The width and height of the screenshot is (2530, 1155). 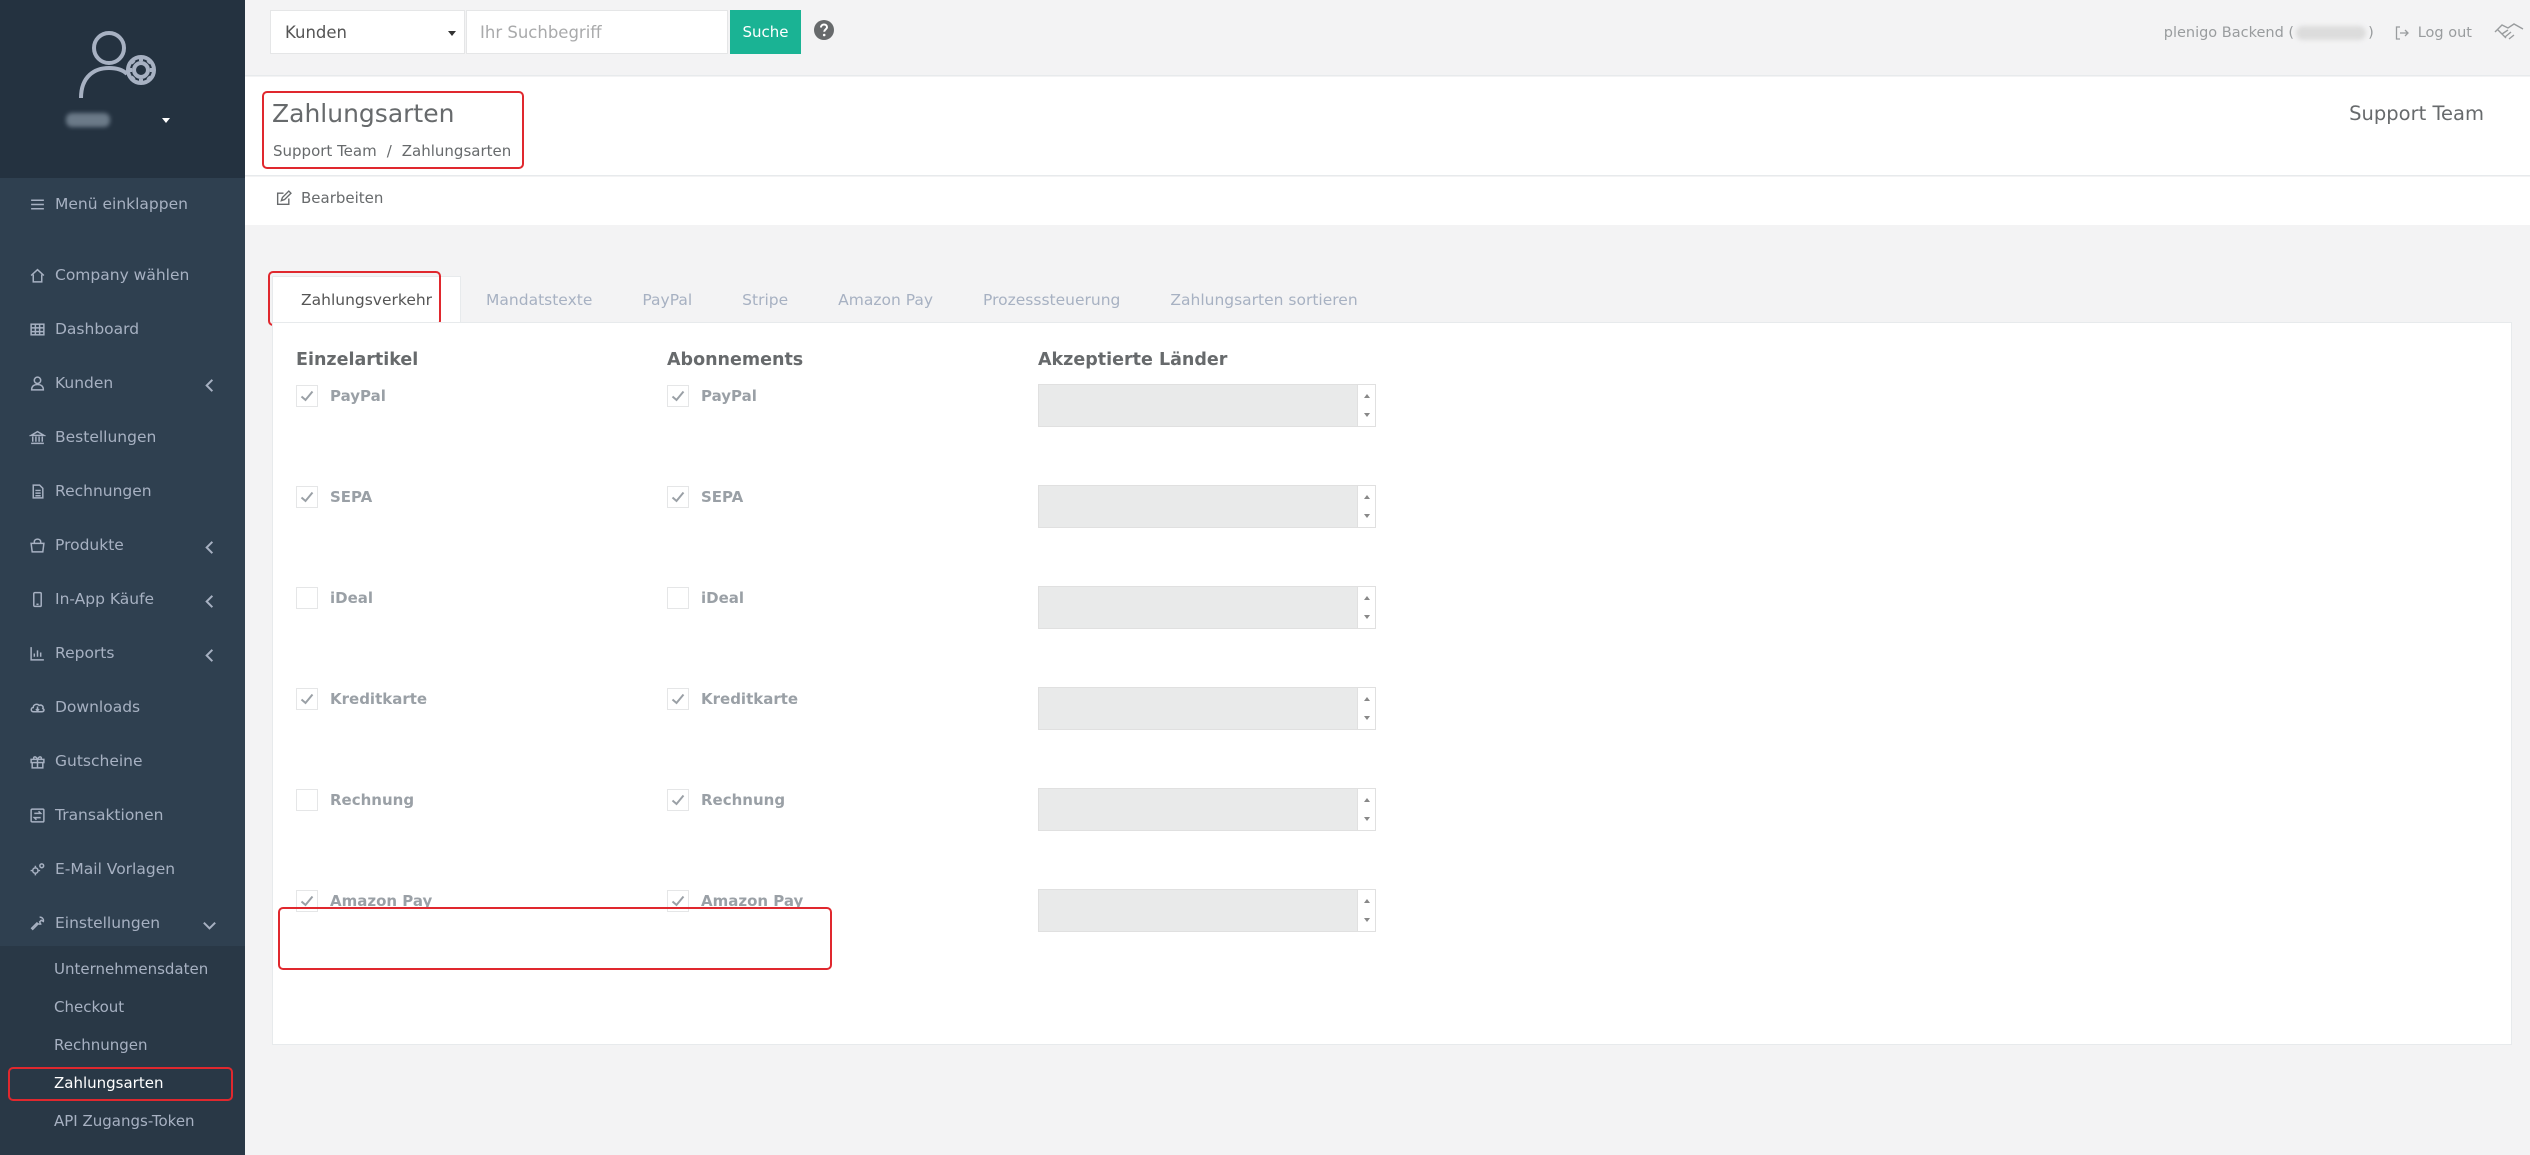 I want to click on backend-label-close: ), so click(x=2371, y=33).